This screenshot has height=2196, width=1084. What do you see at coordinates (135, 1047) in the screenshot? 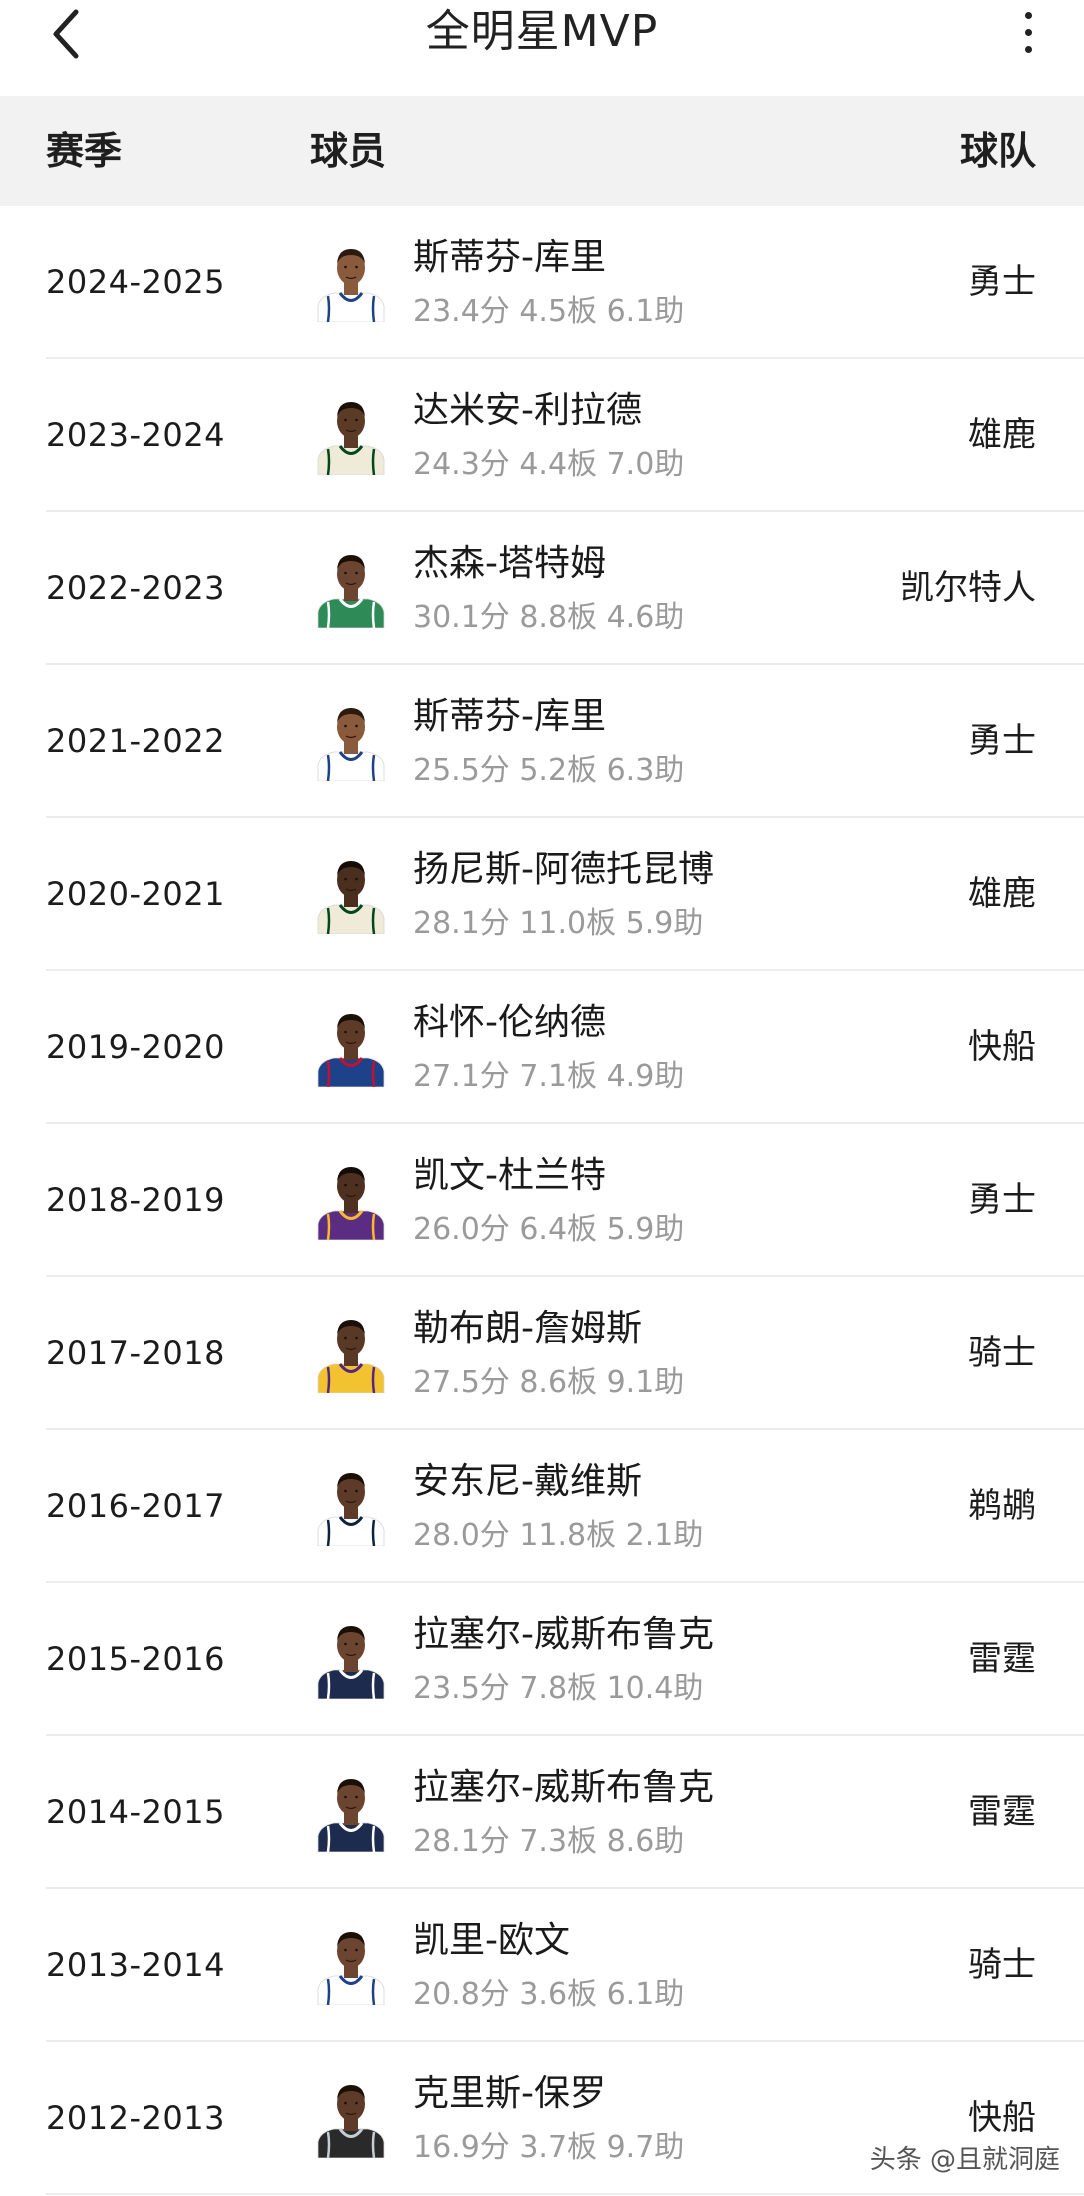
I see `season-cell: 2019-2020` at bounding box center [135, 1047].